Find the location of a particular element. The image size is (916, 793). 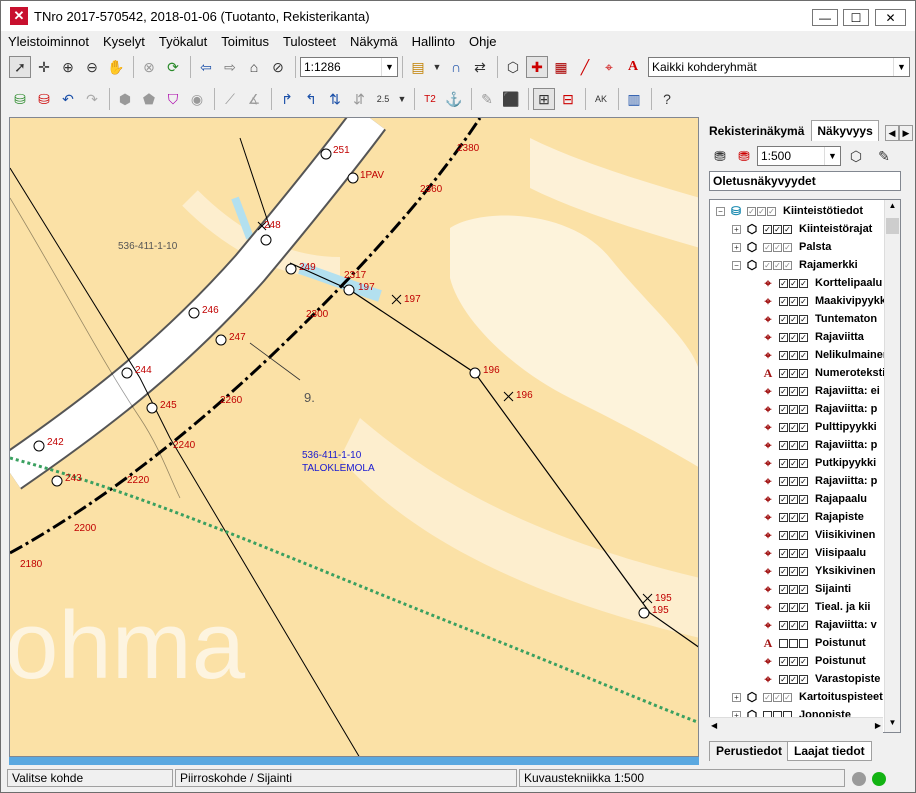

tree-row: ⌖ ✓ ✓ ✓ Pulttipyykki is located at coordinates (812, 427).